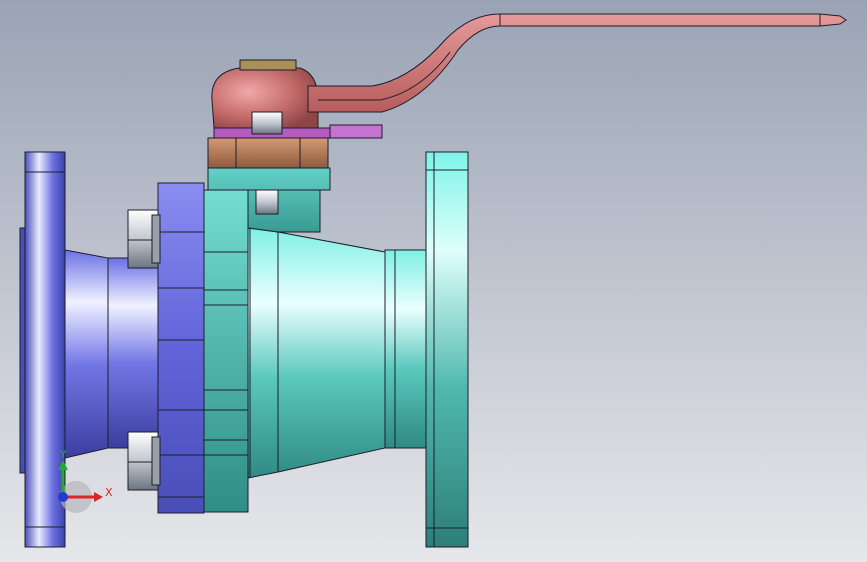  Describe the element at coordinates (447, 349) in the screenshot. I see `right-flange` at that location.